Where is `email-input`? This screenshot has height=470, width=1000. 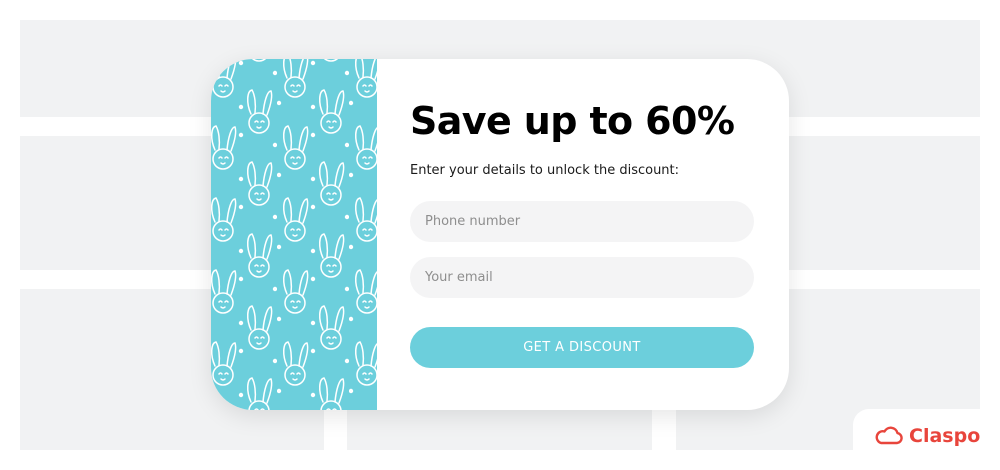 email-input is located at coordinates (582, 277).